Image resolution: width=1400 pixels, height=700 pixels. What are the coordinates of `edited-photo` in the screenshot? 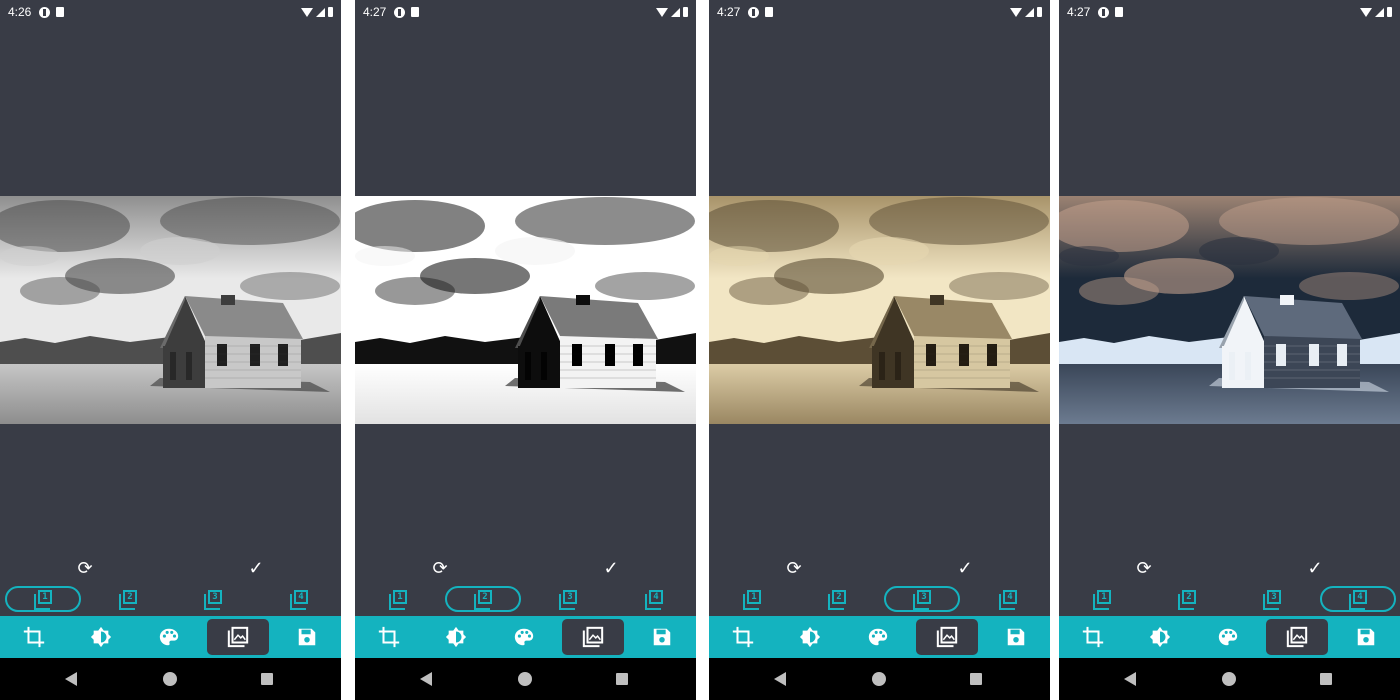 It's located at (1229, 310).